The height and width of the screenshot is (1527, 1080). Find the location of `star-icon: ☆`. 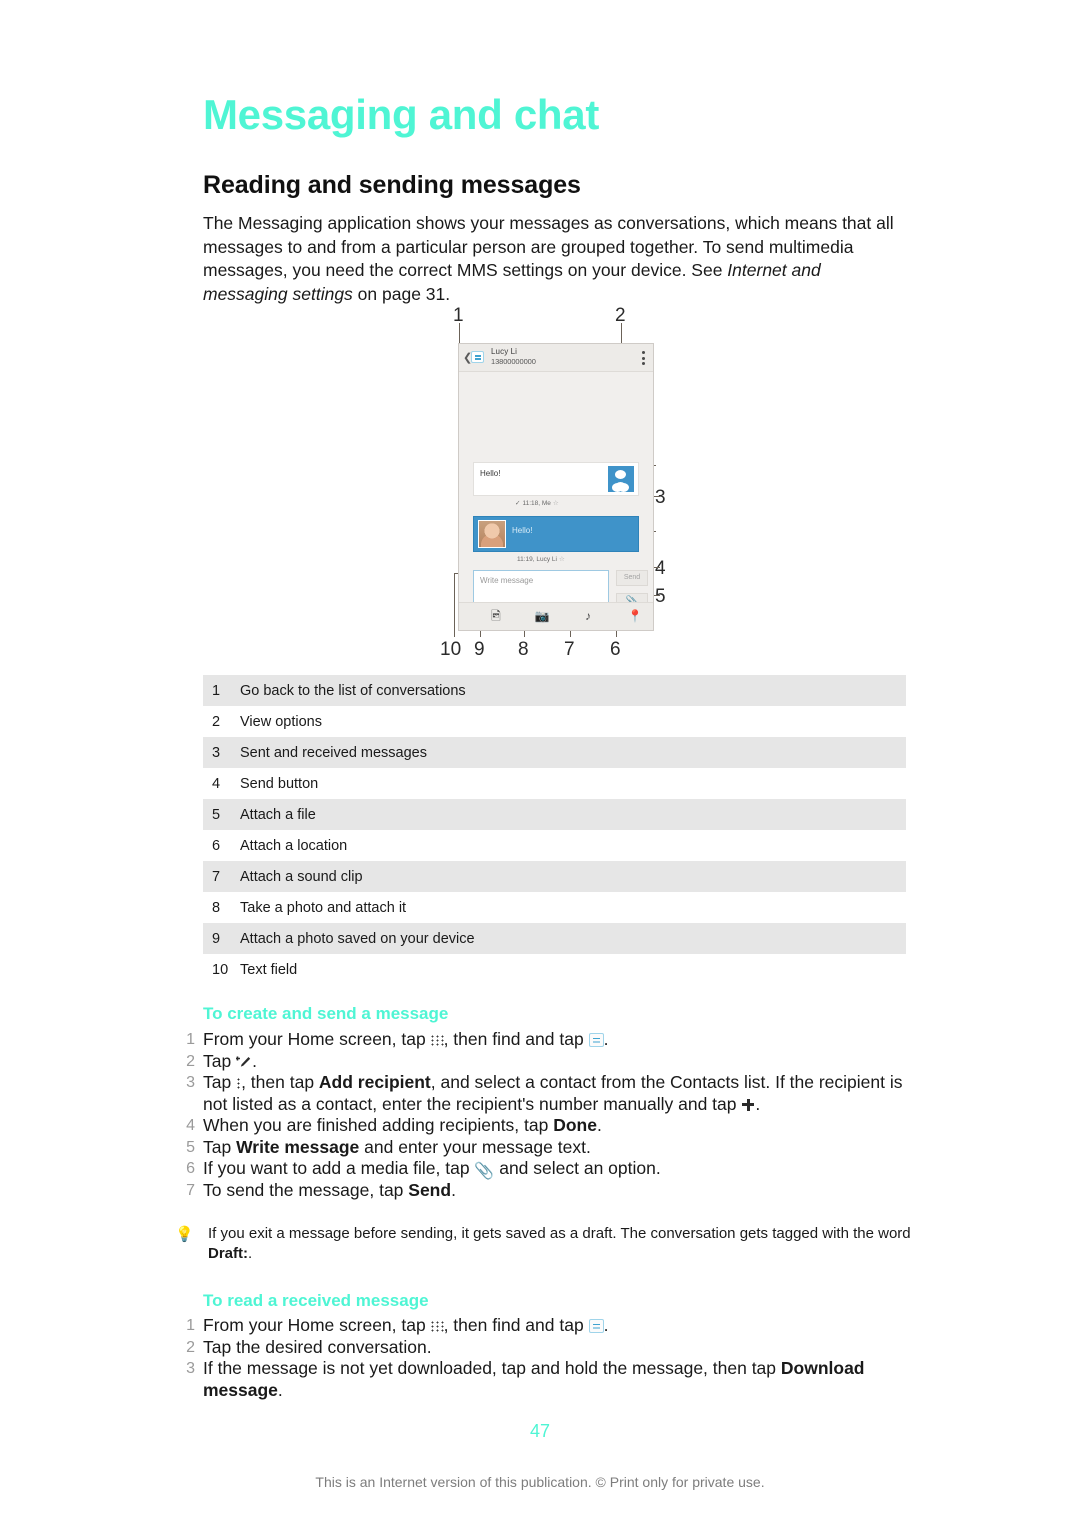

star-icon: ☆ is located at coordinates (556, 503).